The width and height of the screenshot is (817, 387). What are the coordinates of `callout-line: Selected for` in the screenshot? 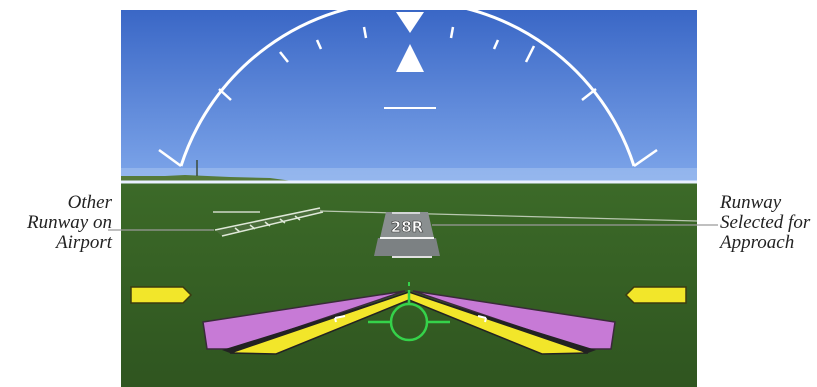 It's located at (765, 222).